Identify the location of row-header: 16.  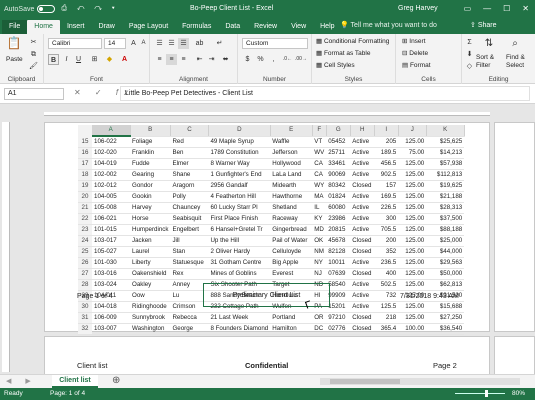
(85, 153).